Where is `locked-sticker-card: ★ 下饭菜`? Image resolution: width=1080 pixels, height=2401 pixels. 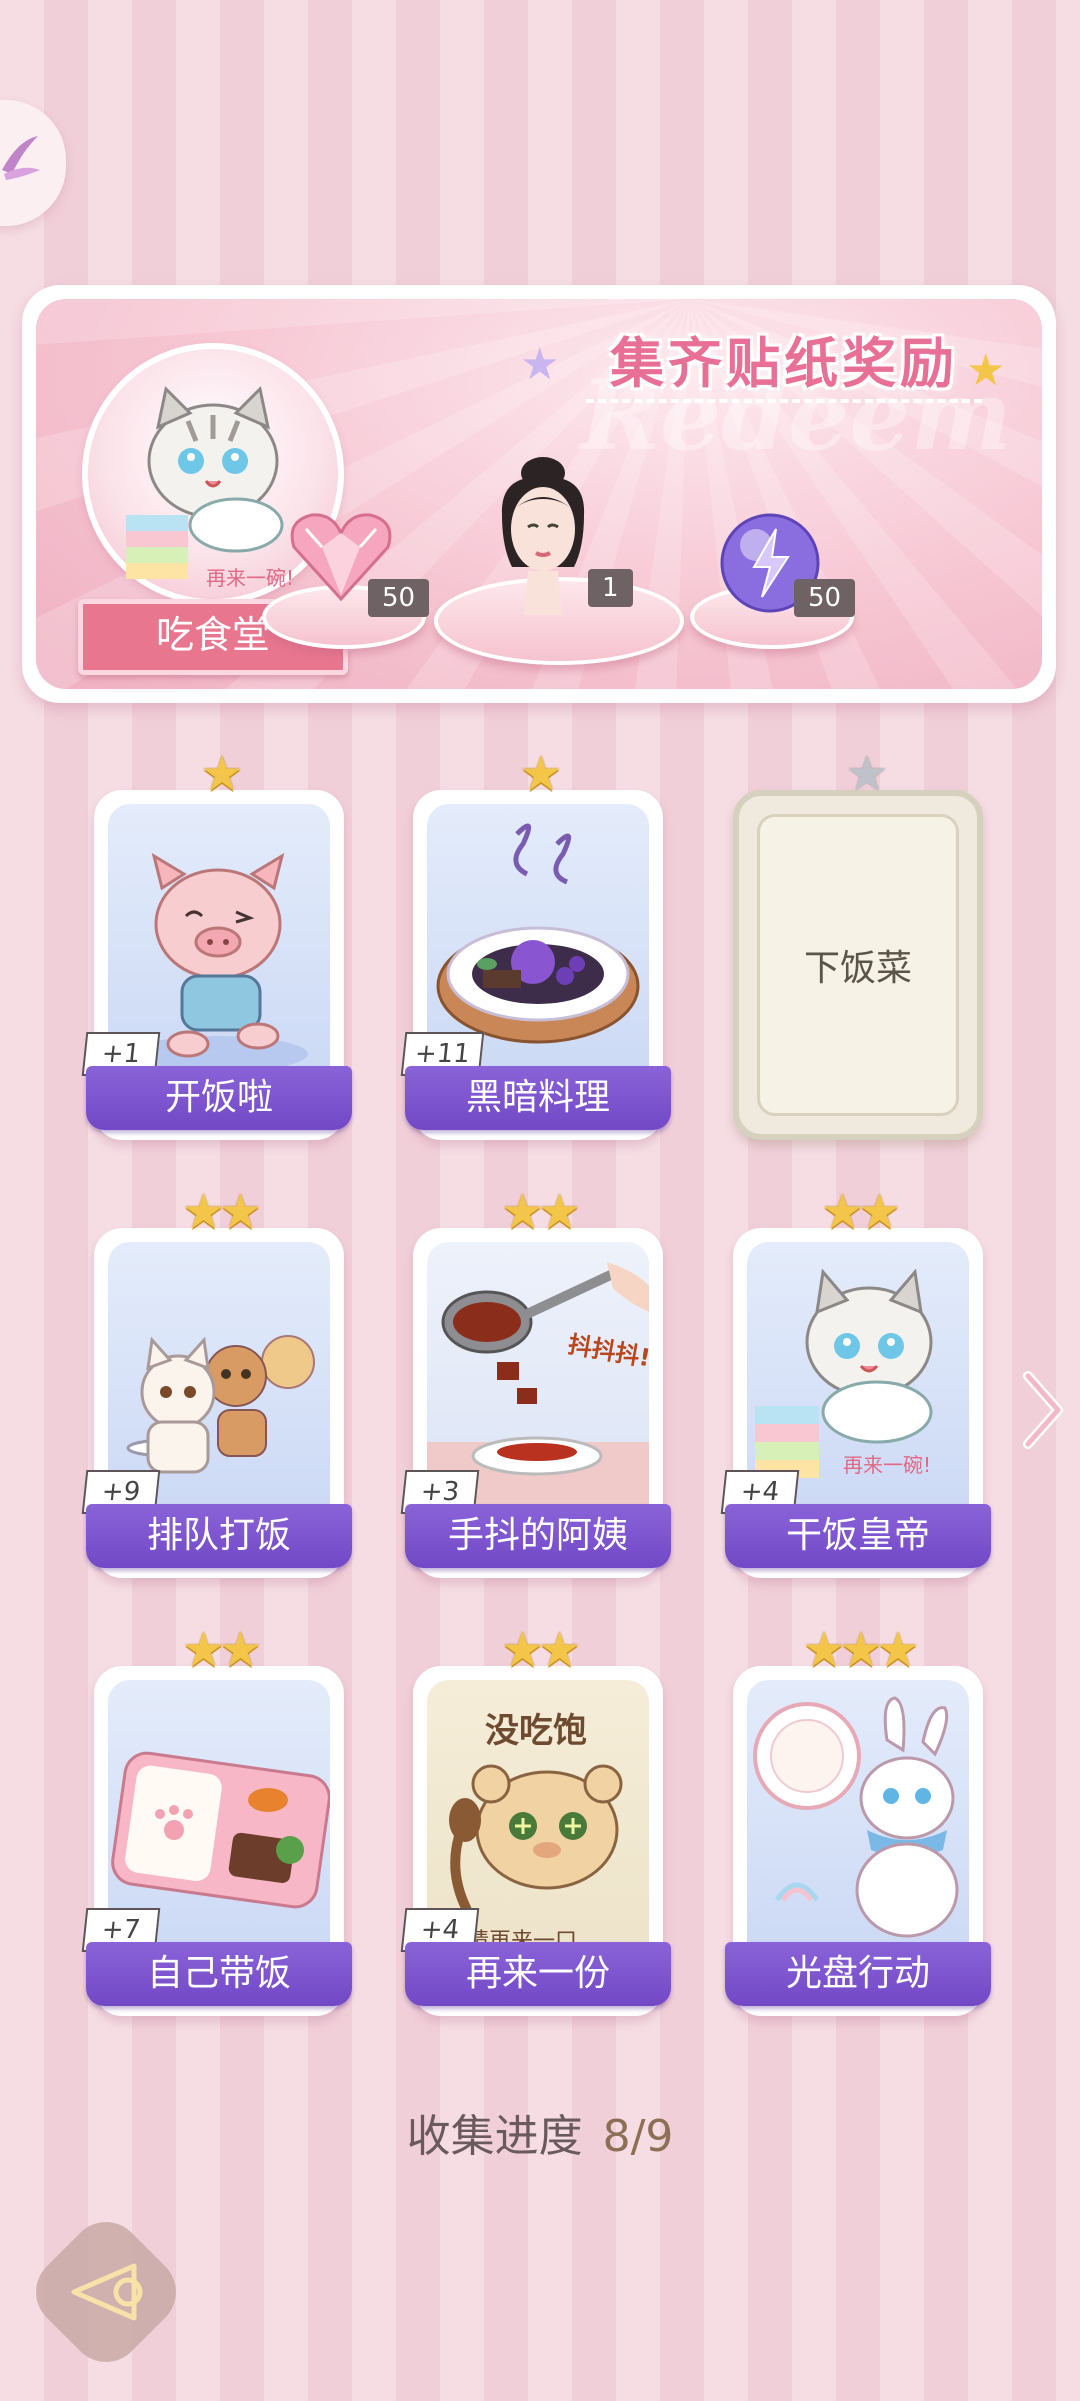 locked-sticker-card: ★ 下饭菜 is located at coordinates (858, 943).